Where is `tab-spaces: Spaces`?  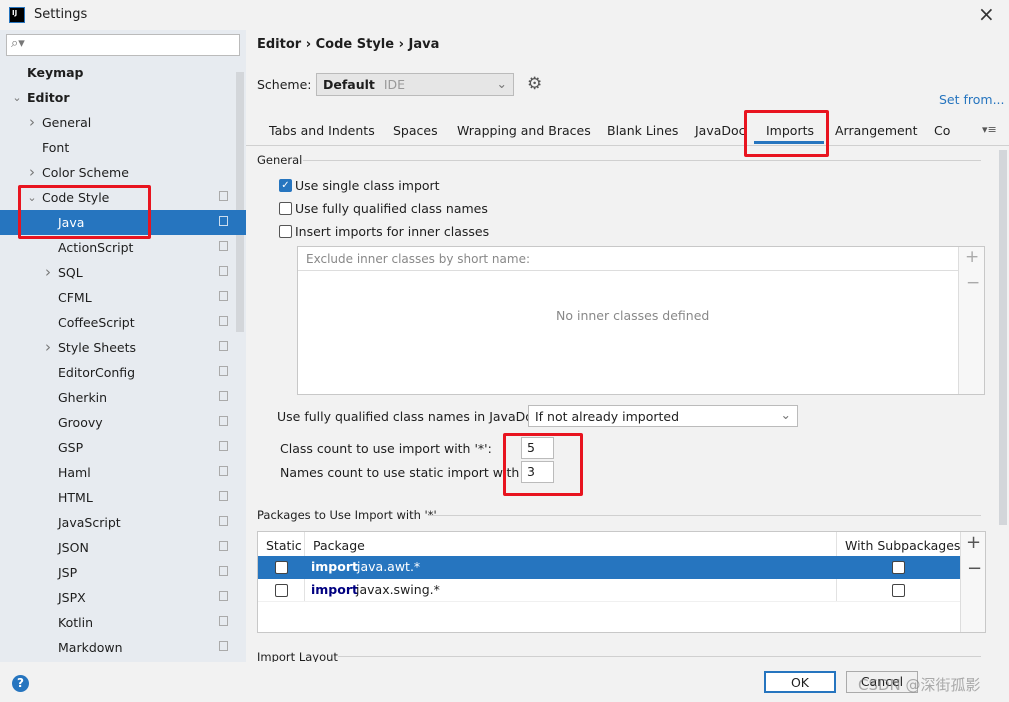 tab-spaces: Spaces is located at coordinates (415, 132).